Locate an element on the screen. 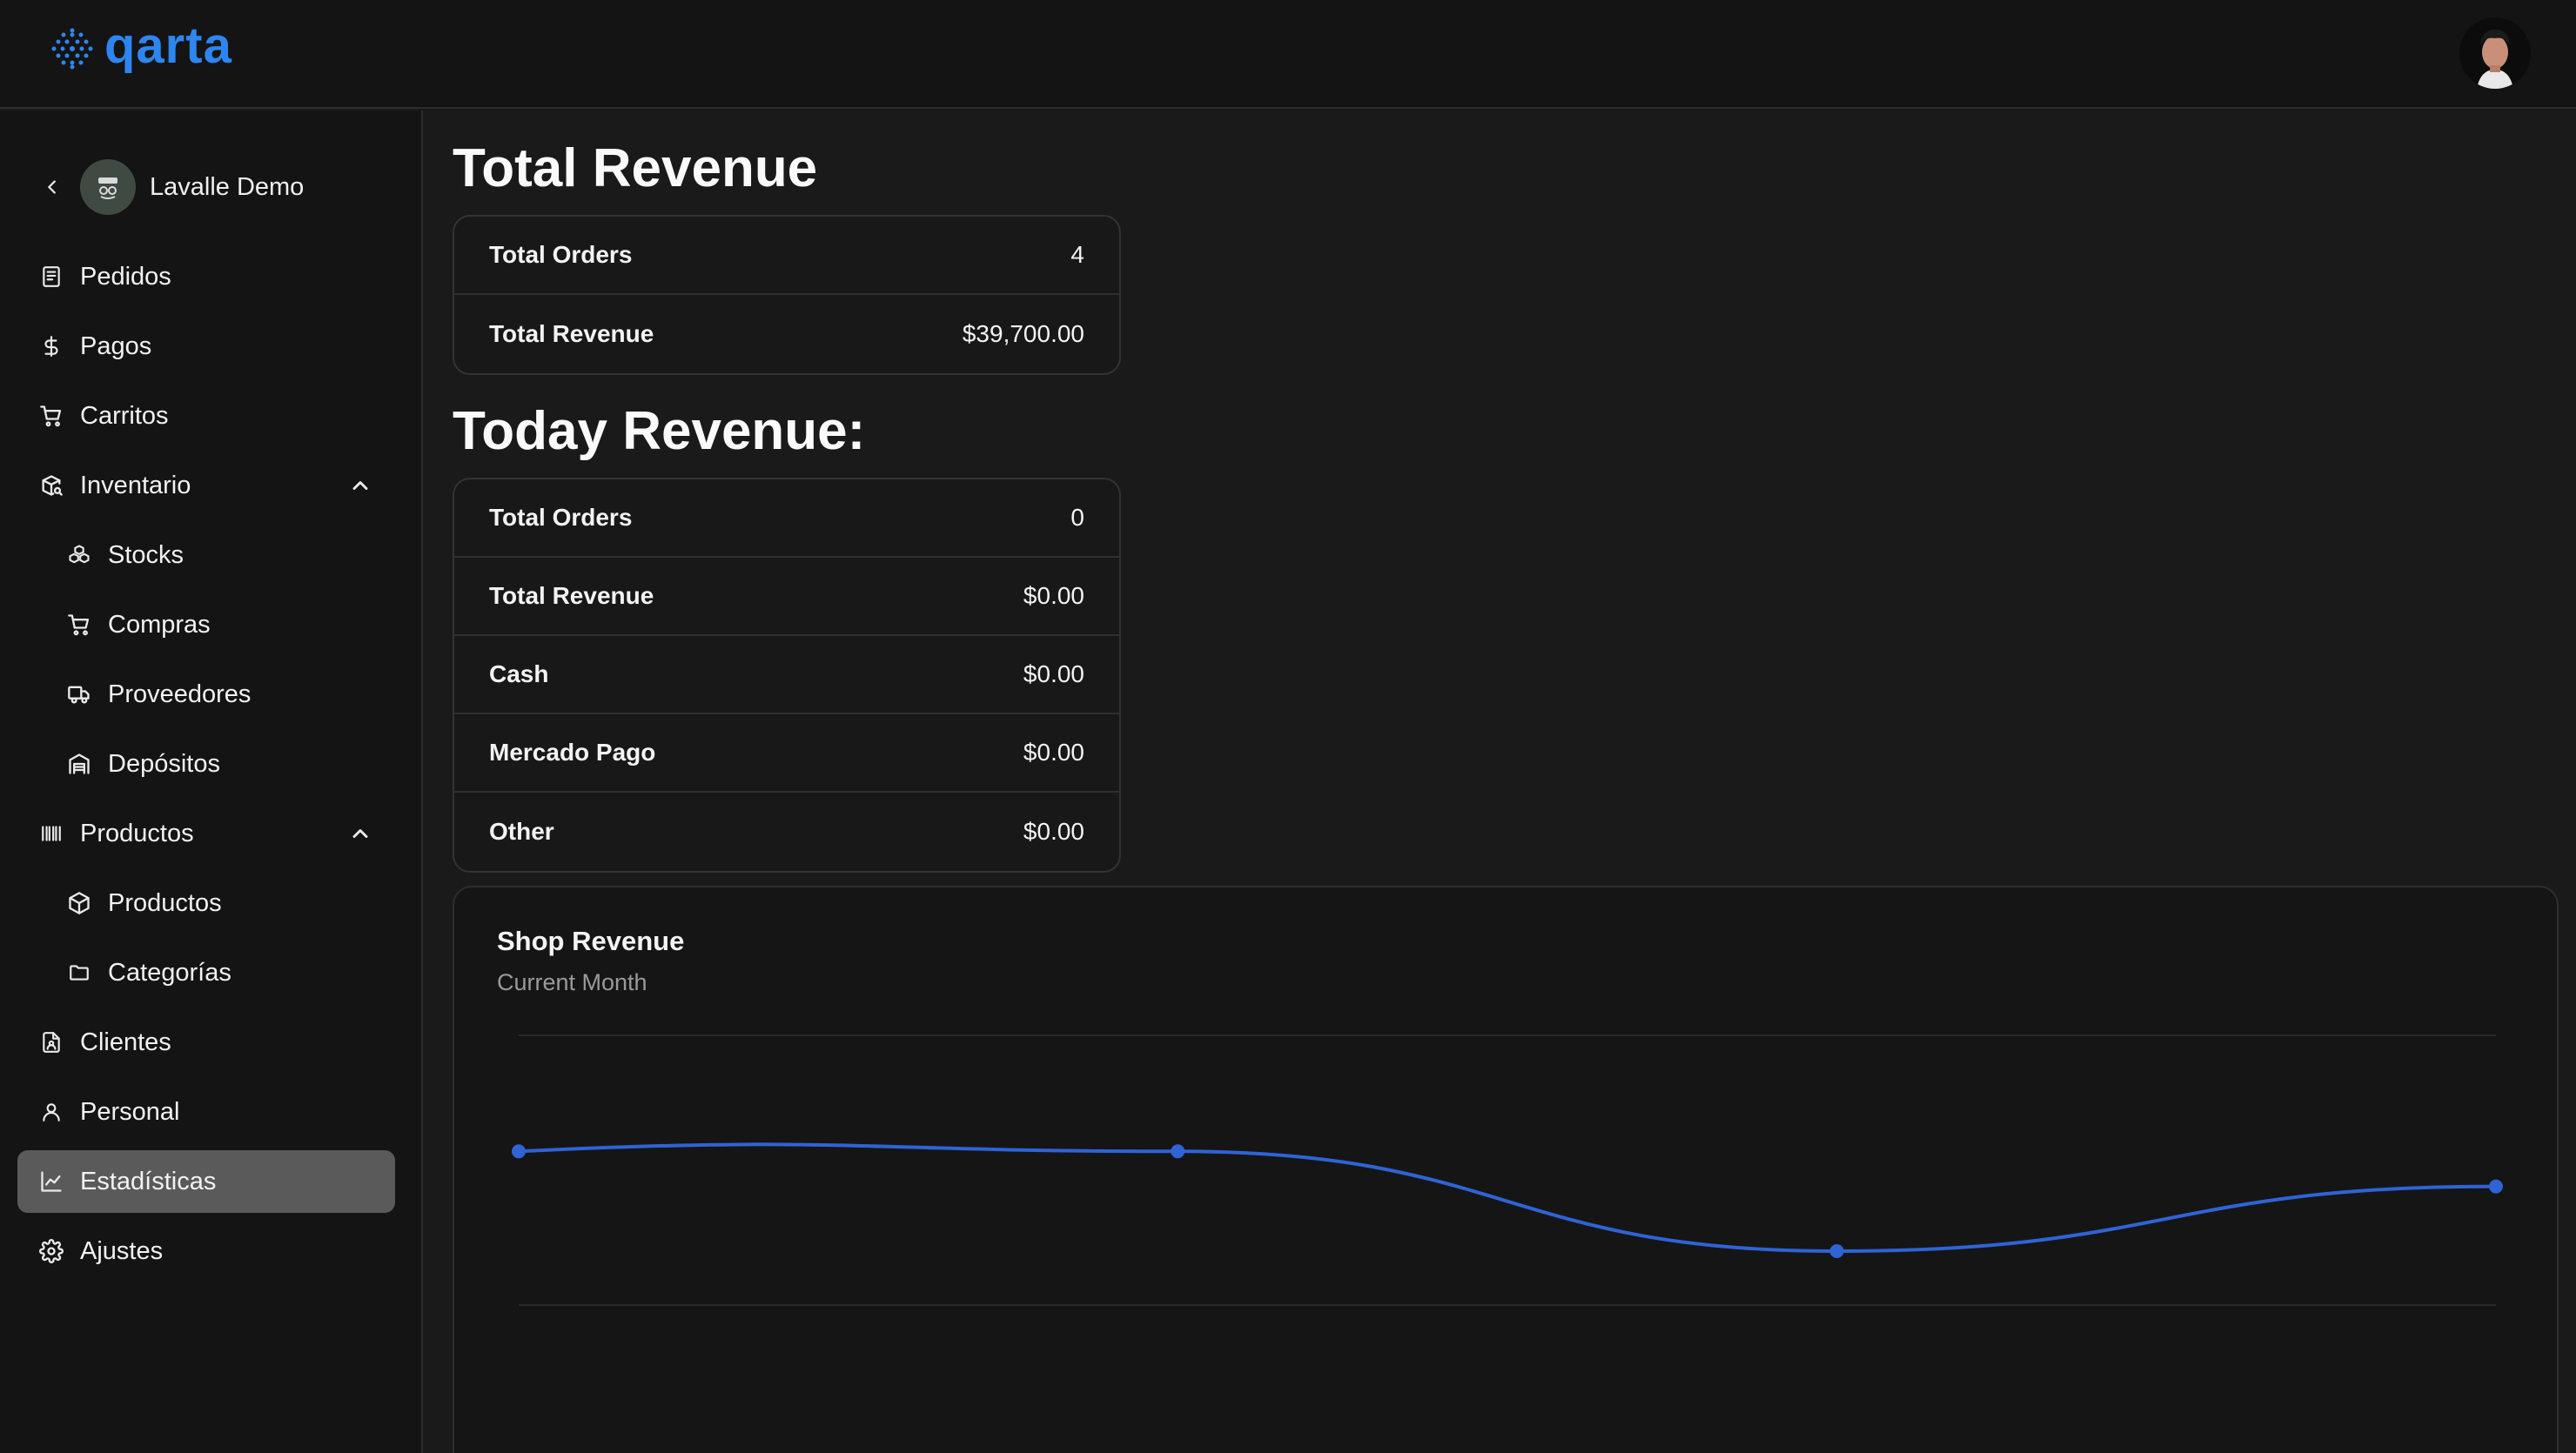 This screenshot has width=2576, height=1453. store-logo-icon is located at coordinates (107, 188).